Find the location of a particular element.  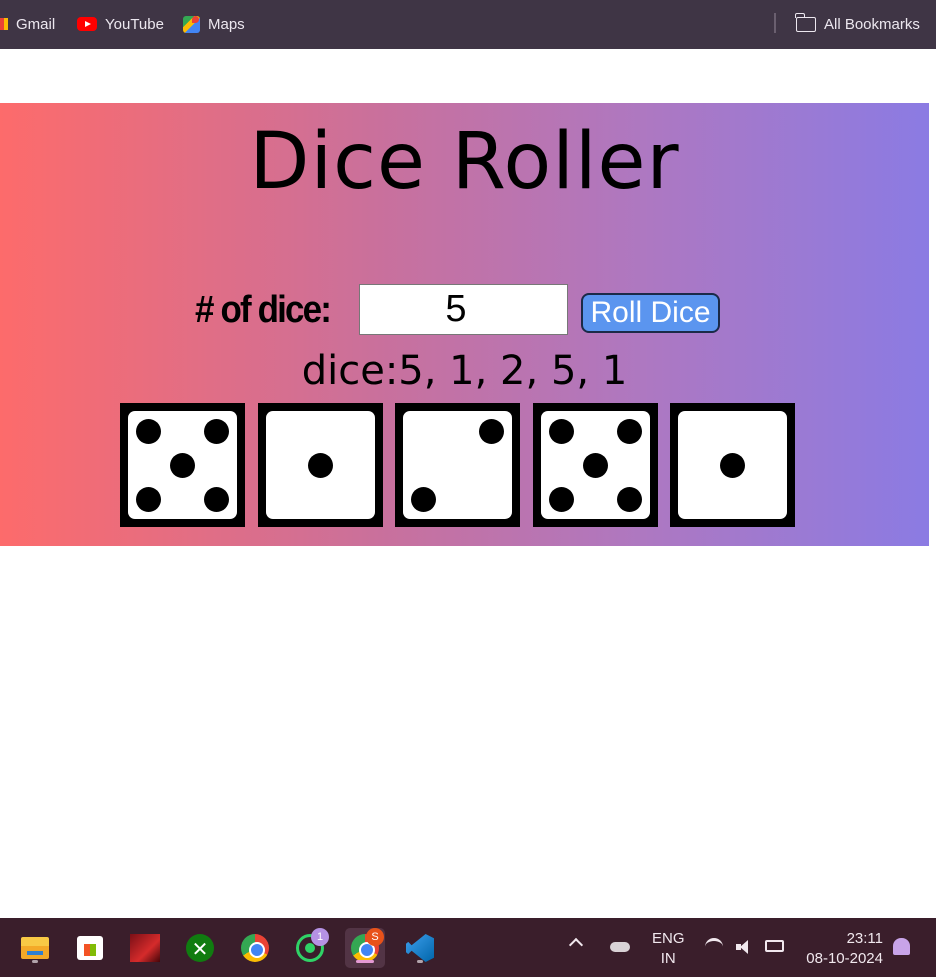

dice-count-label: # of dice: is located at coordinates (263, 310).